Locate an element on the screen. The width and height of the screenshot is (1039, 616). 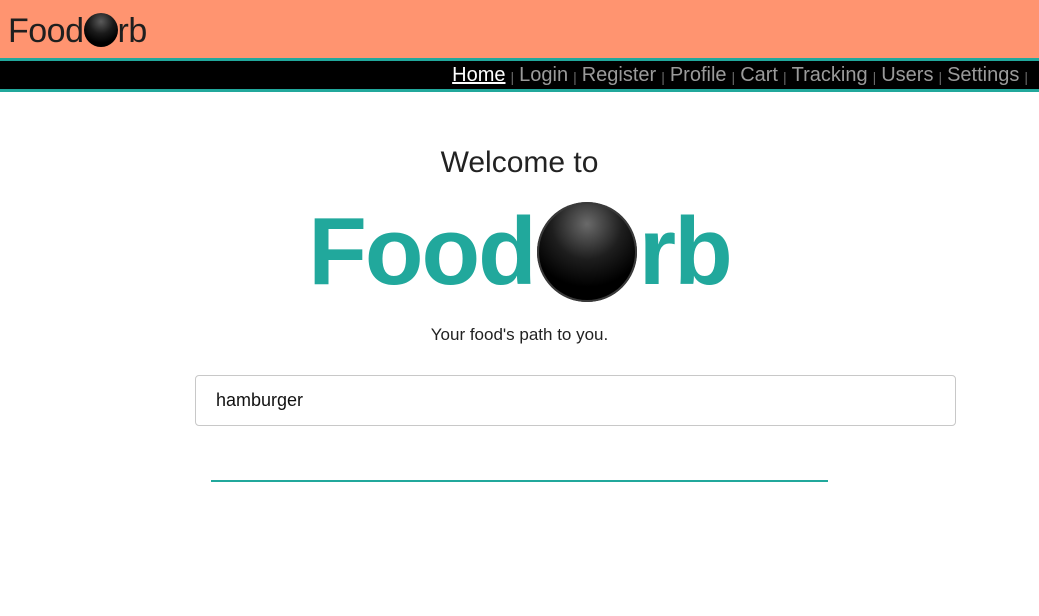
nav-link-login: Login is located at coordinates (543, 75).